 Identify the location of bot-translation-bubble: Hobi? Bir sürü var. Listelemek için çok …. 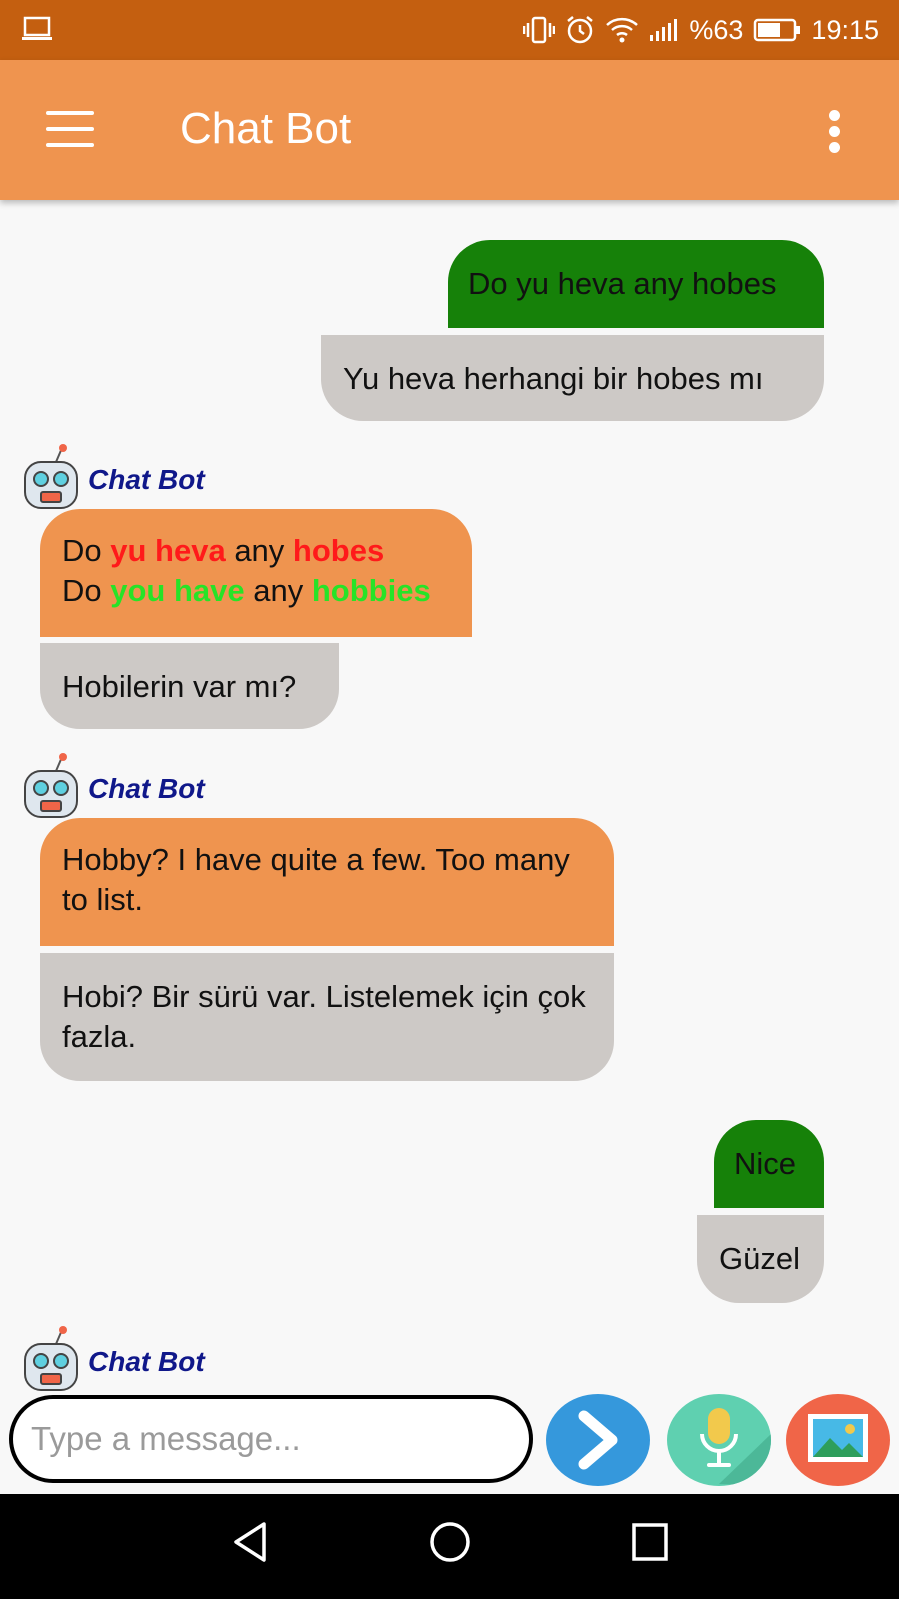
(327, 1017).